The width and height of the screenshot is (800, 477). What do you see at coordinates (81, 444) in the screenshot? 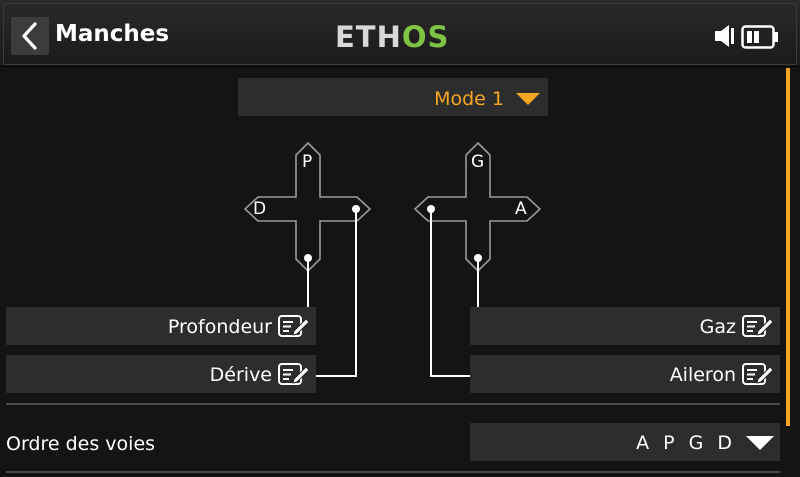
I see `channel-order-label: Ordre des voies` at bounding box center [81, 444].